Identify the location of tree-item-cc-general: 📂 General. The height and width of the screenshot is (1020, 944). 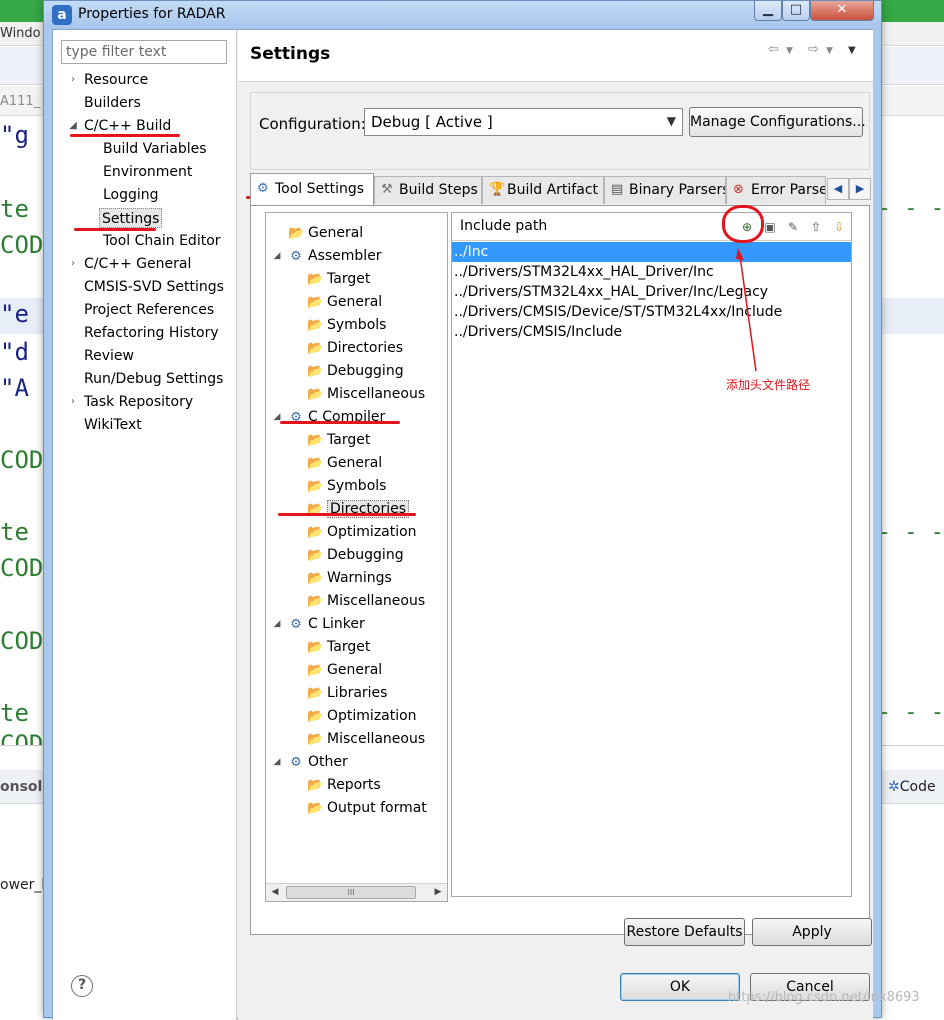
(344, 463).